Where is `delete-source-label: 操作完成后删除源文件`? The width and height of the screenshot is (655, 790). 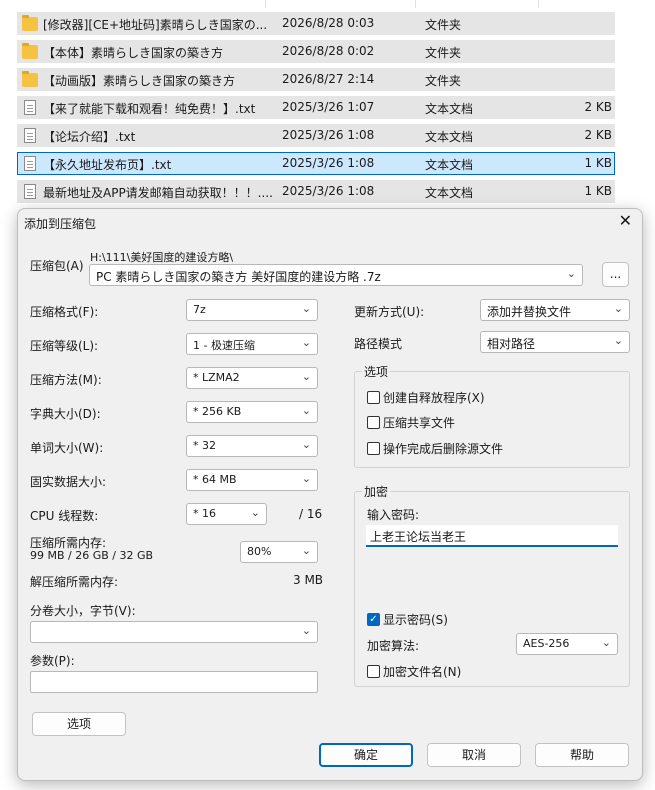 delete-source-label: 操作完成后删除源文件 is located at coordinates (443, 449).